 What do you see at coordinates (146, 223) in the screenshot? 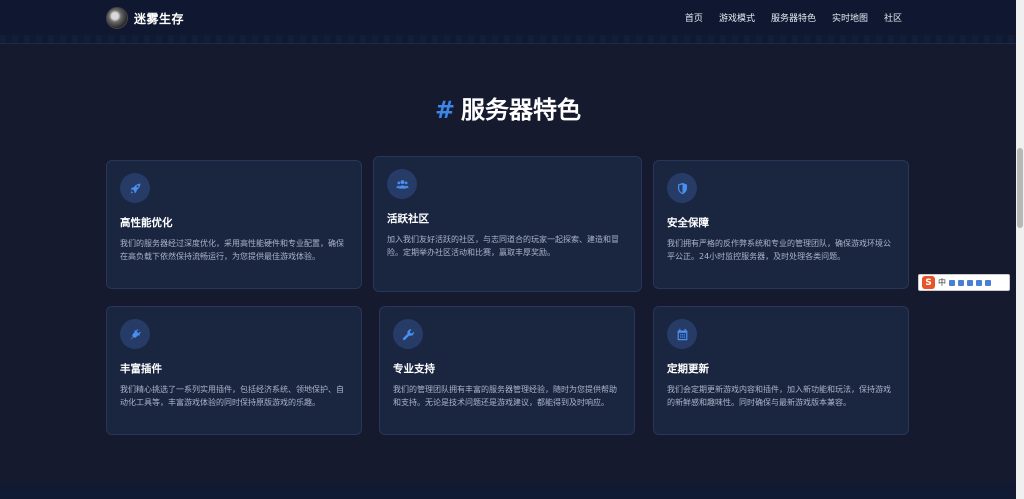
I see `card-title: 高性能优化` at bounding box center [146, 223].